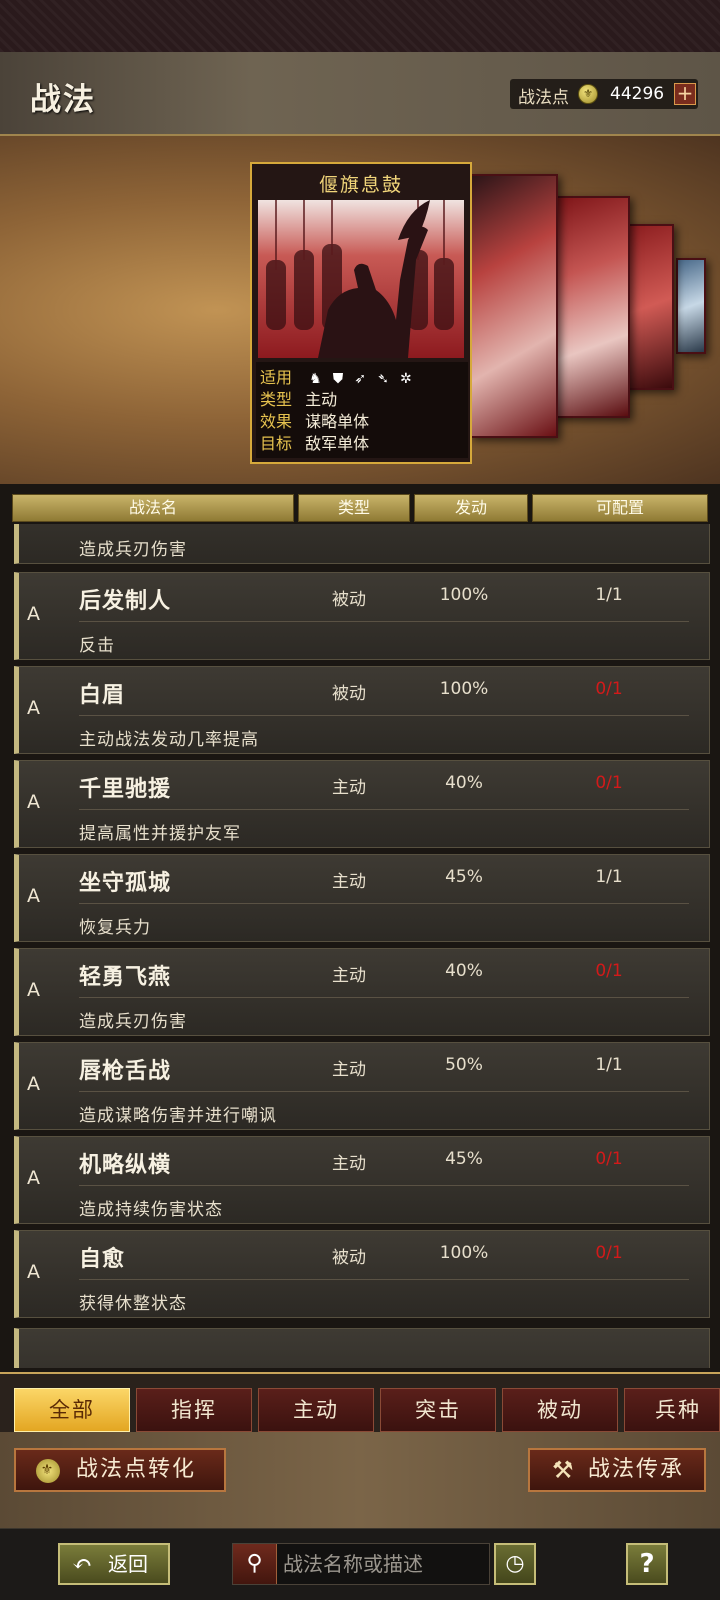 The image size is (720, 1600). What do you see at coordinates (153, 508) in the screenshot?
I see `column-header-name: 战法名` at bounding box center [153, 508].